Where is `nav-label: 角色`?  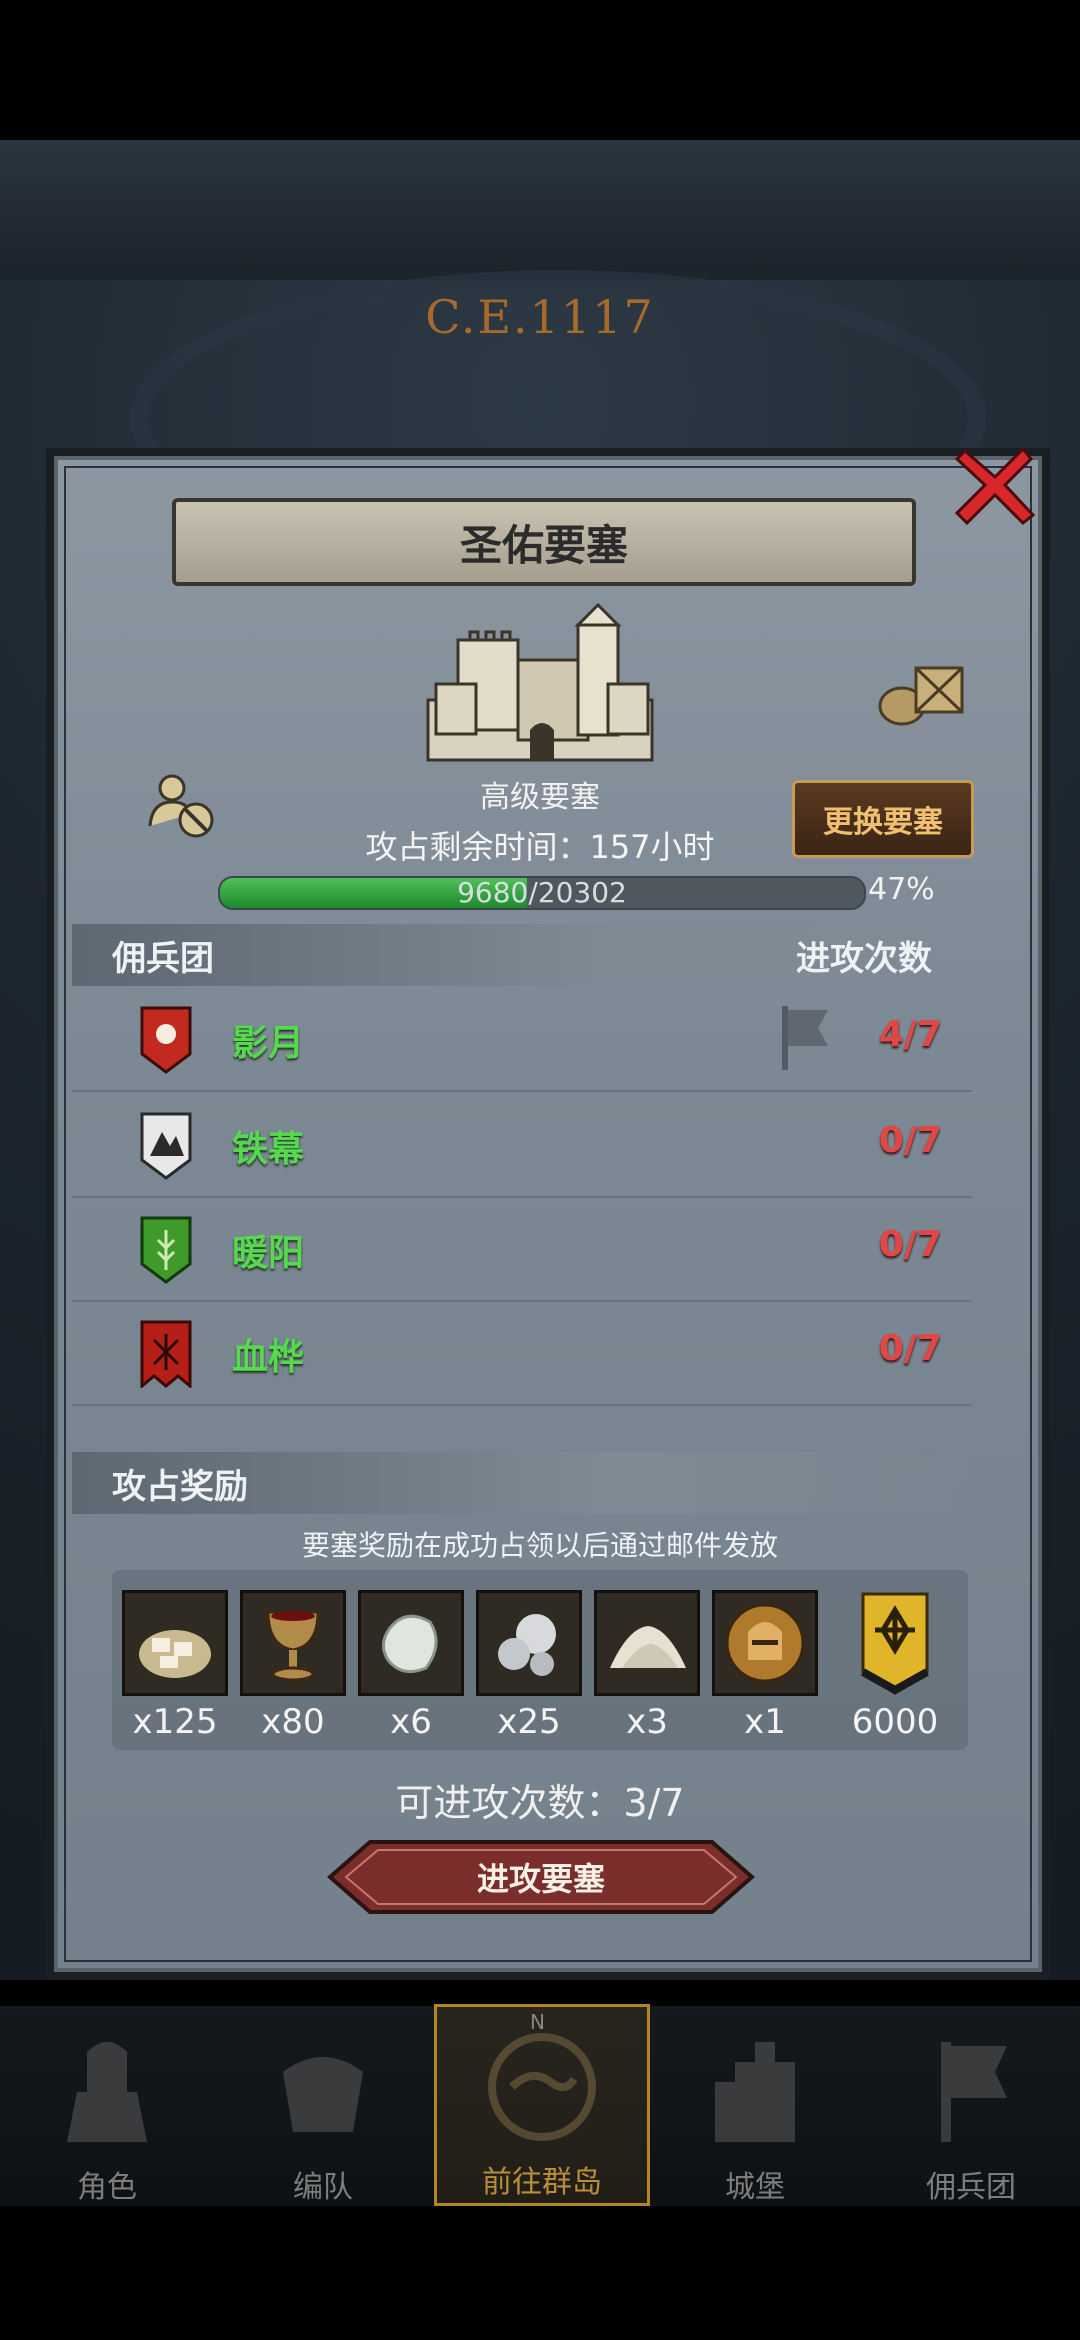 nav-label: 角色 is located at coordinates (107, 2187).